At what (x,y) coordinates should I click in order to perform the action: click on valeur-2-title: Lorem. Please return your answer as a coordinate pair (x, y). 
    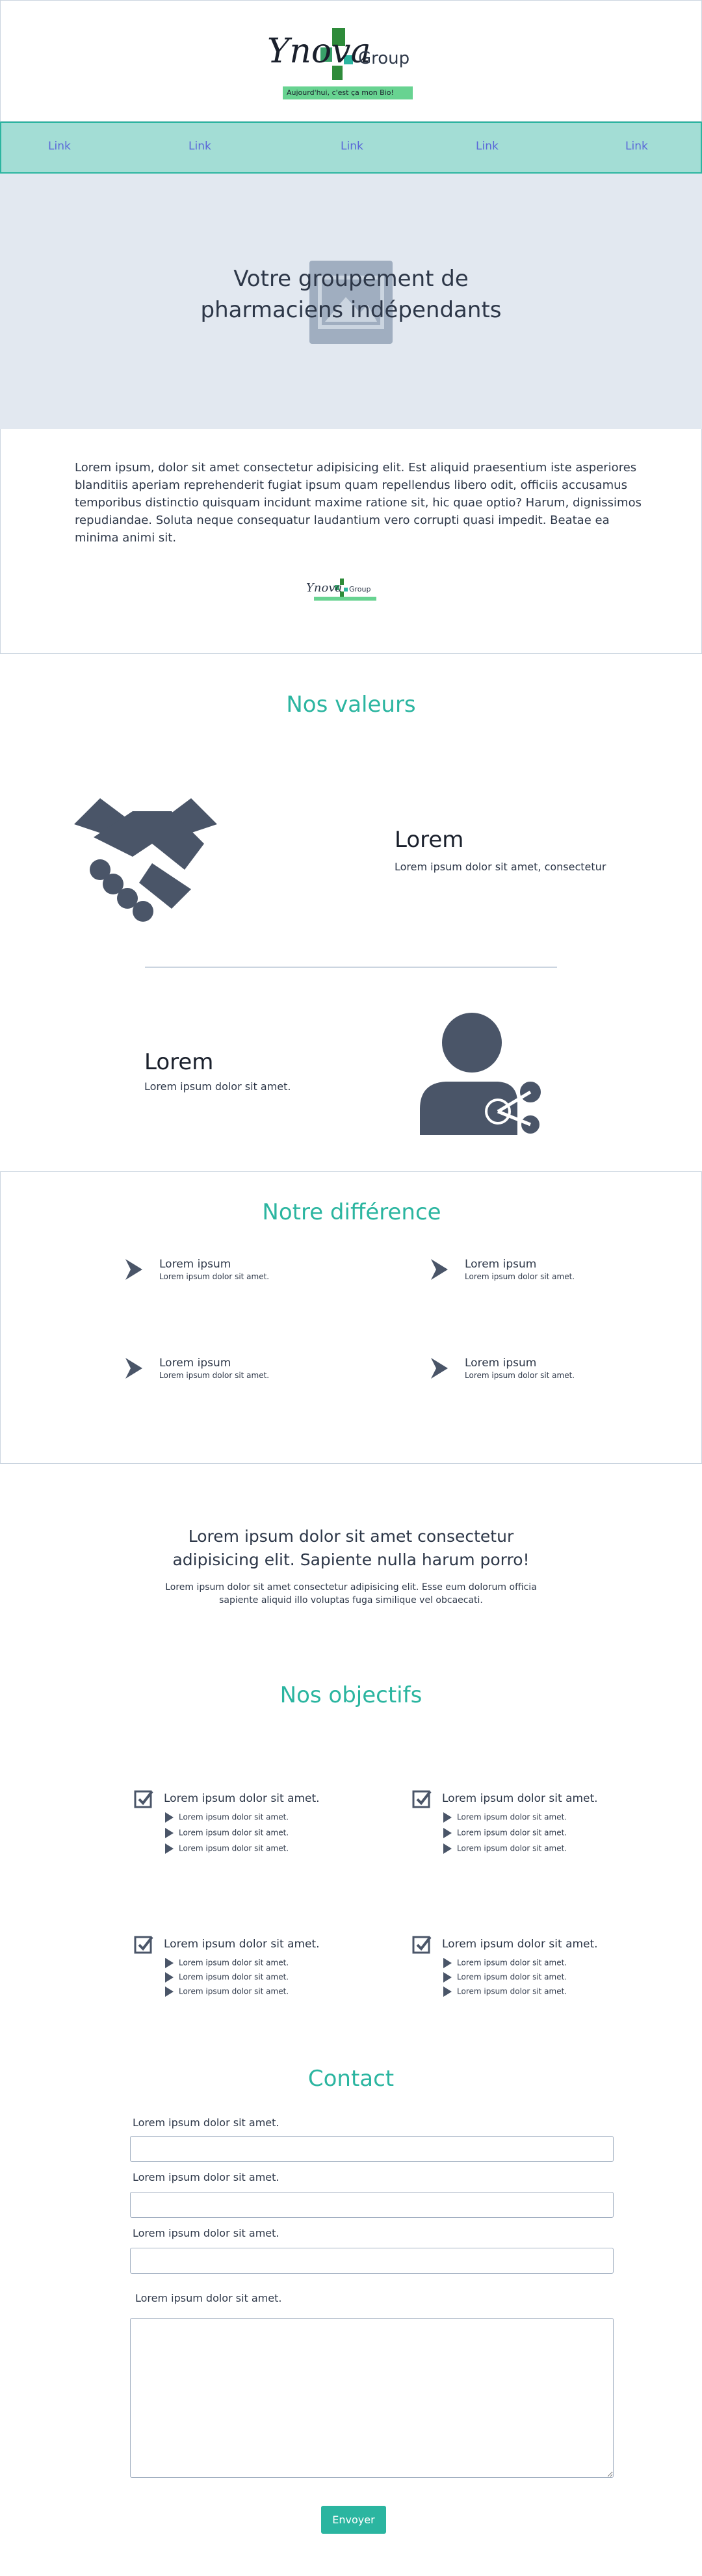
    Looking at the image, I should click on (179, 1062).